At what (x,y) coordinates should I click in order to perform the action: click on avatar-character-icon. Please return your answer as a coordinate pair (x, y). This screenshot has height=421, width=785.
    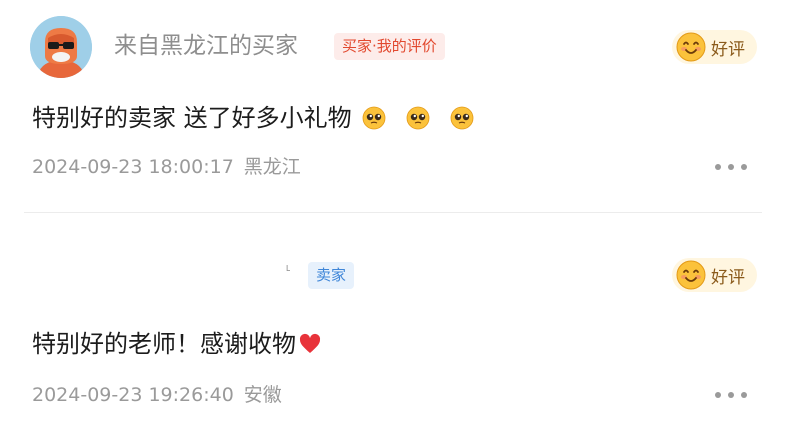
    Looking at the image, I should click on (61, 47).